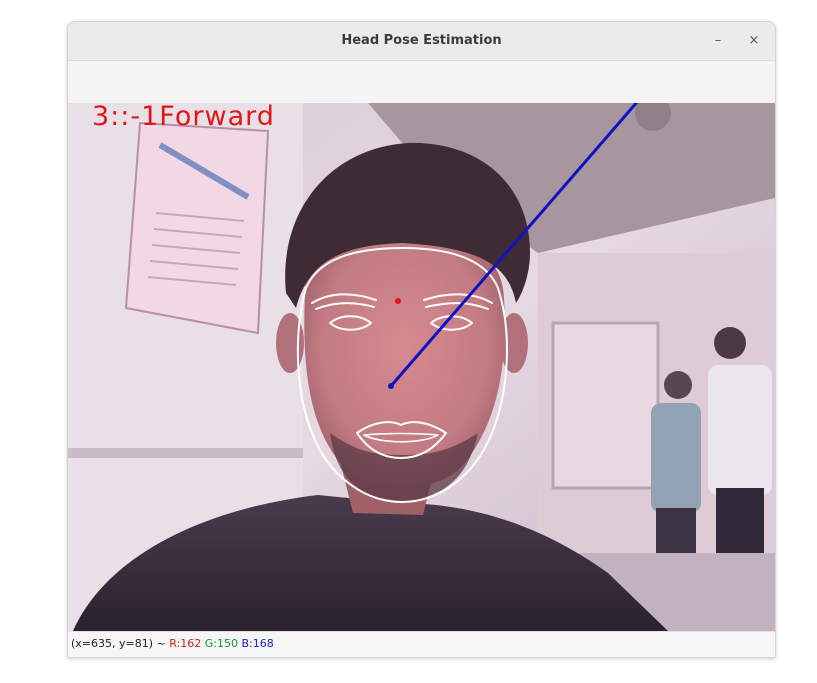 The height and width of the screenshot is (683, 817). I want to click on minimize-button: –, so click(718, 41).